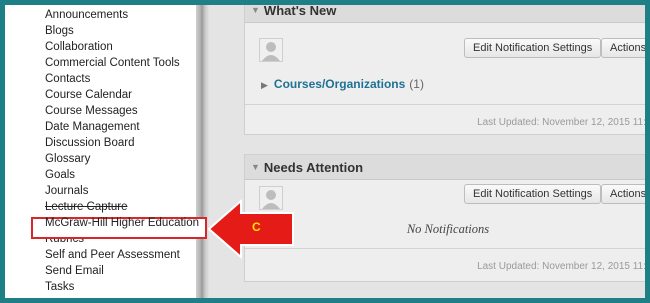 The image size is (650, 303). I want to click on callout-arrow-icon, so click(250, 229).